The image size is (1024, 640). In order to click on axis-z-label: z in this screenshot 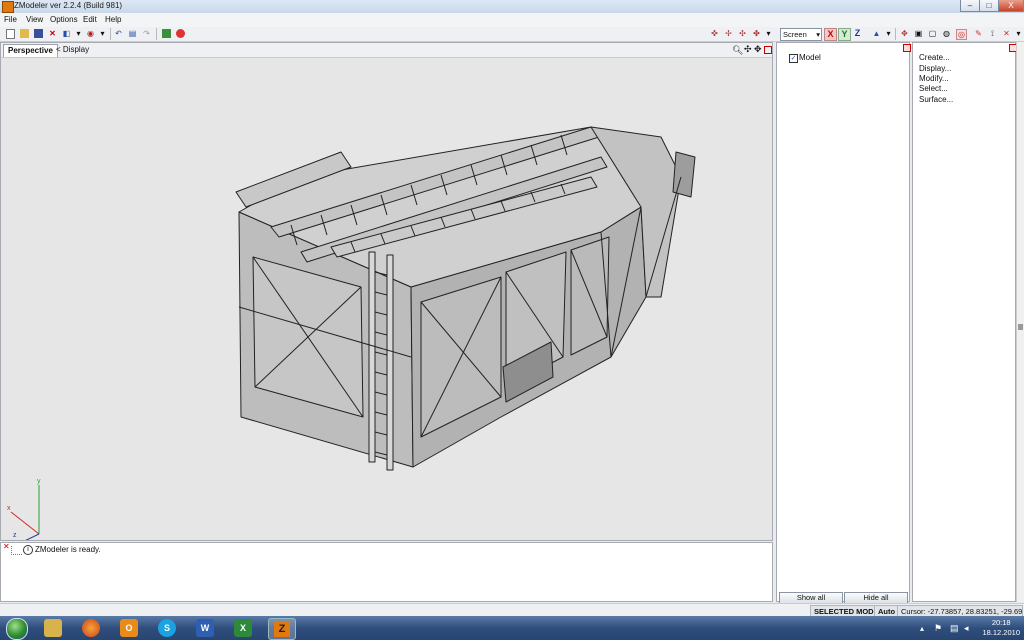, I will do `click(15, 535)`.